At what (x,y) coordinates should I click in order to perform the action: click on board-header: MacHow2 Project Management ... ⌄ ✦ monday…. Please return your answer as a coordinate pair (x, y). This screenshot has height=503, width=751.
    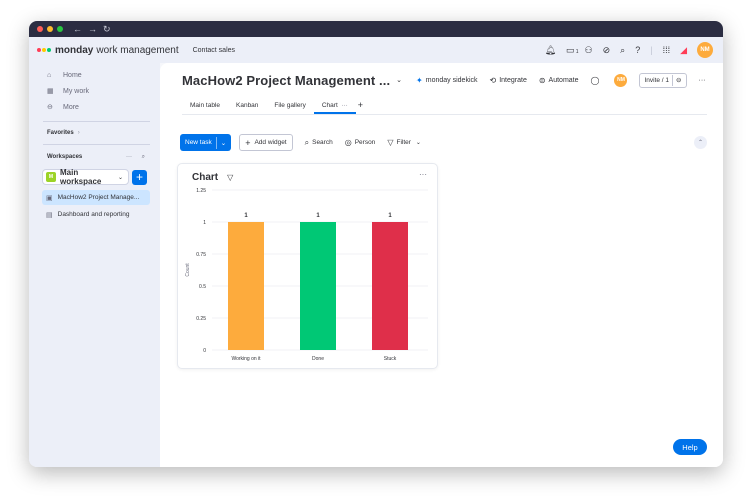
    Looking at the image, I should click on (444, 80).